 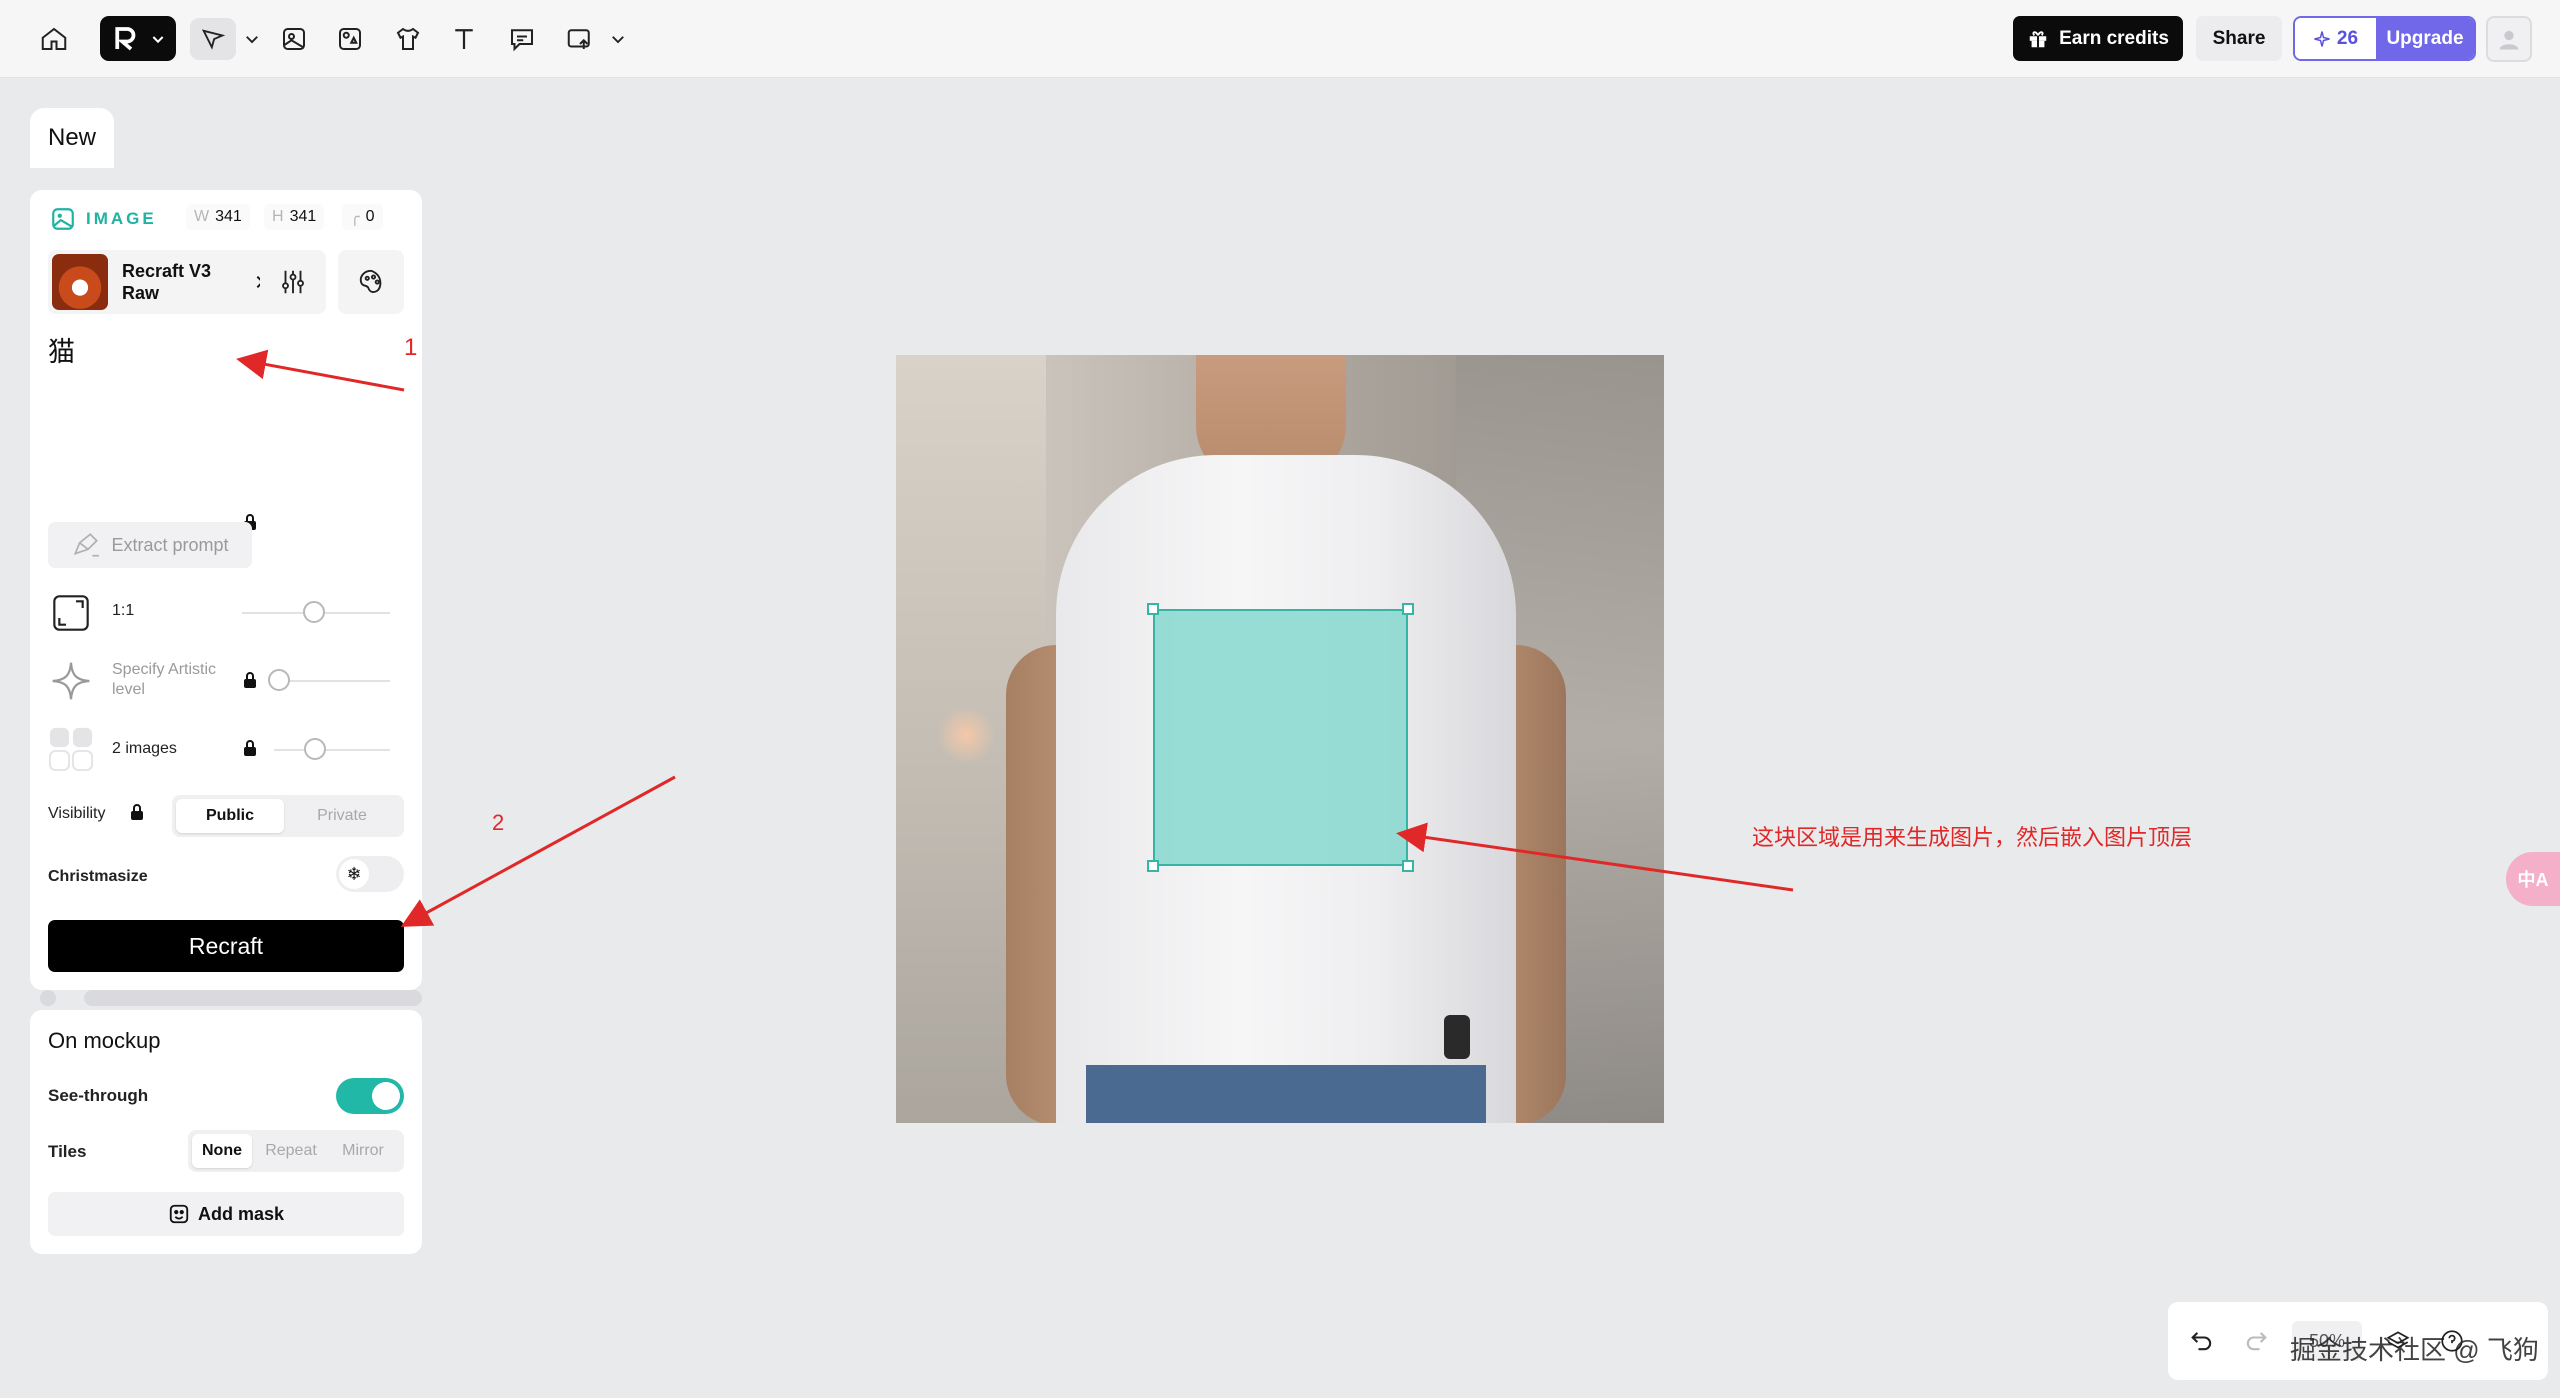 What do you see at coordinates (408, 39) in the screenshot?
I see `mockup-tshirt-icon` at bounding box center [408, 39].